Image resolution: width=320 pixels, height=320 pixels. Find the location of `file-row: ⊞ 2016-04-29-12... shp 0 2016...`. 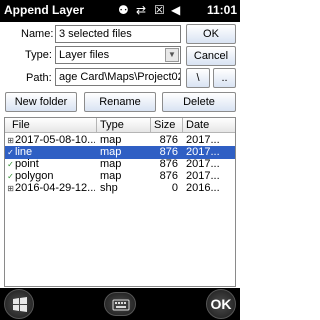

file-row: ⊞ 2016-04-29-12... shp 0 2016... is located at coordinates (120, 188).